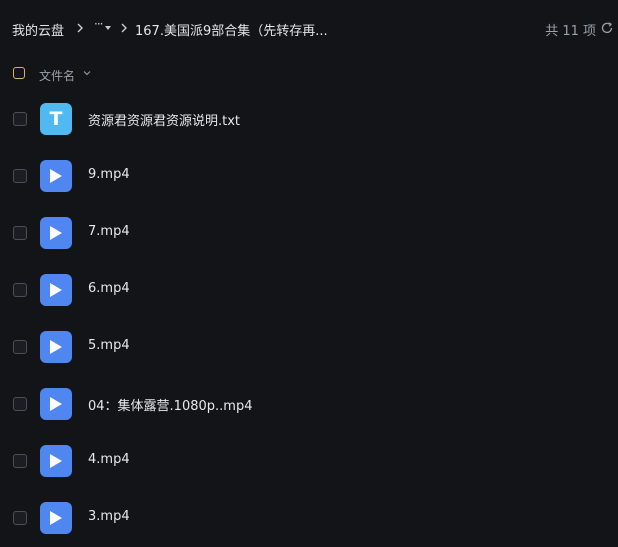 The image size is (618, 547). I want to click on file-row: 4.mp4, so click(309, 461).